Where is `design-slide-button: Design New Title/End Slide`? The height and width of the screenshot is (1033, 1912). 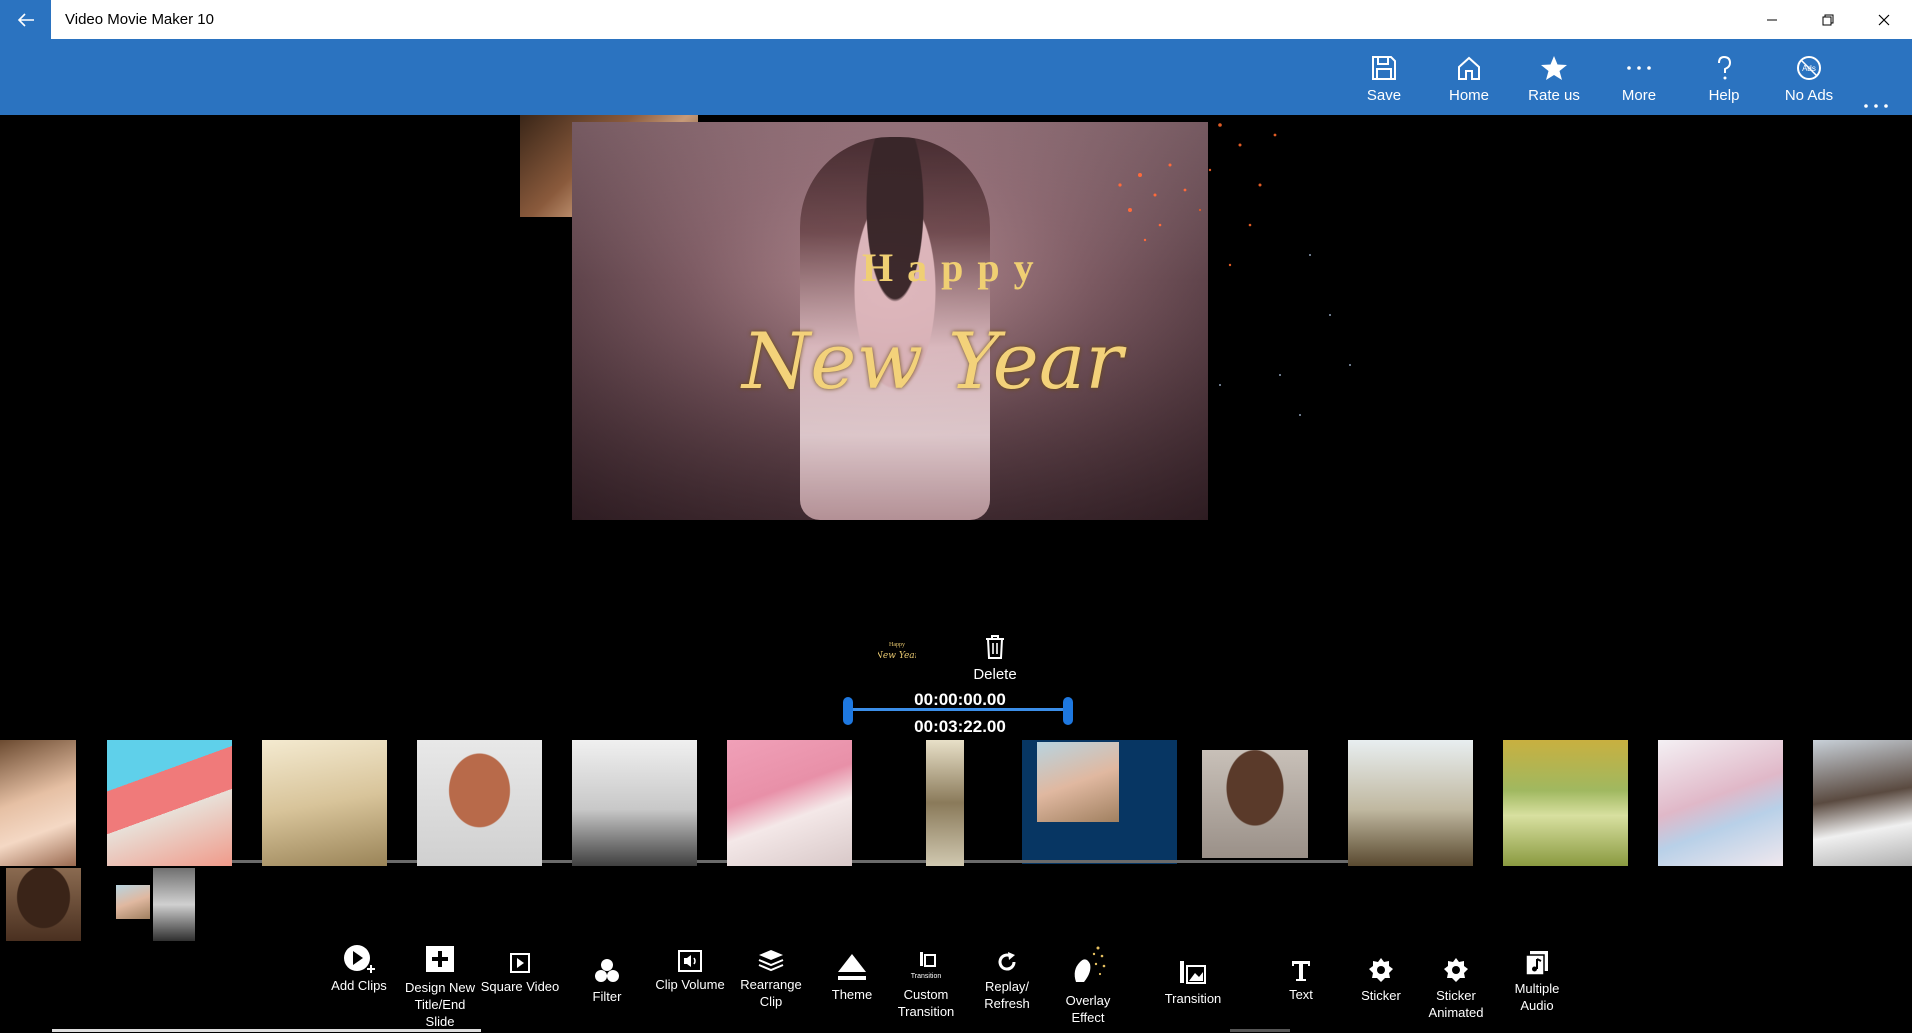 design-slide-button: Design New Title/End Slide is located at coordinates (440, 986).